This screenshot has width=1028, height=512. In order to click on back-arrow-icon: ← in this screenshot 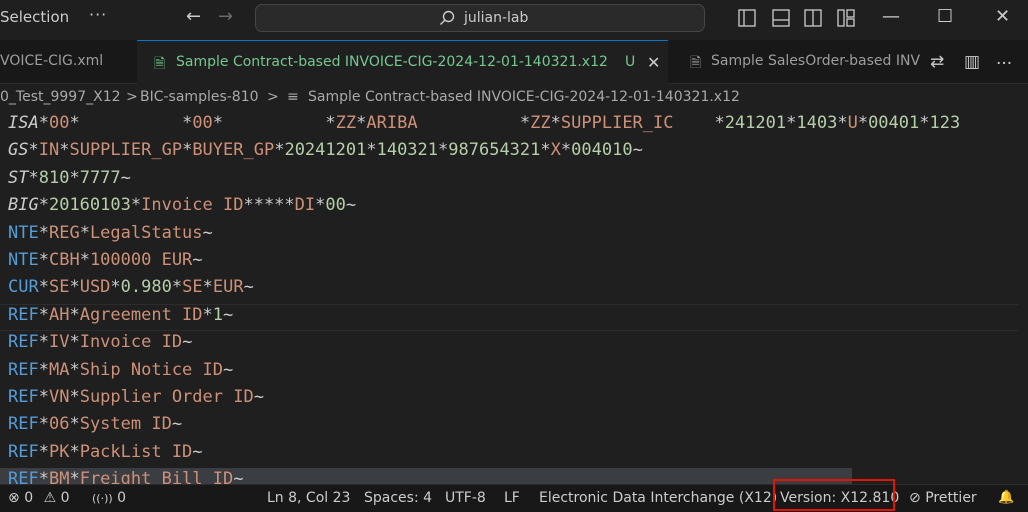, I will do `click(193, 16)`.